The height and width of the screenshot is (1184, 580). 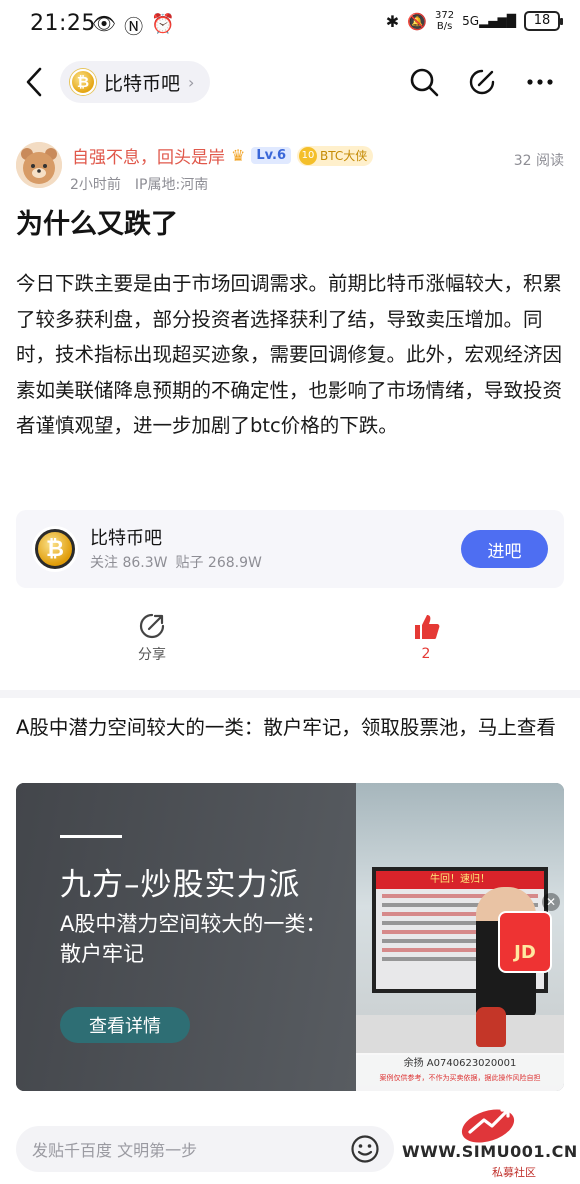 I want to click on back-button, so click(x=34, y=82).